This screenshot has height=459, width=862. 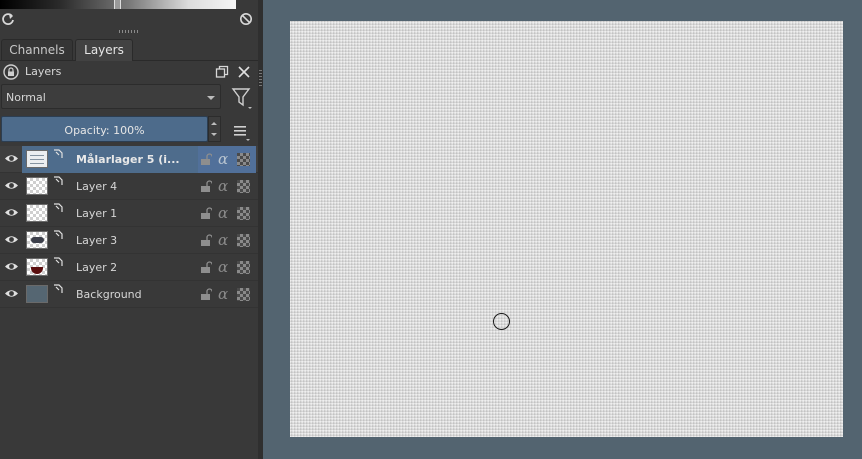 I want to click on blend-mode-select: Normal, so click(x=111, y=96).